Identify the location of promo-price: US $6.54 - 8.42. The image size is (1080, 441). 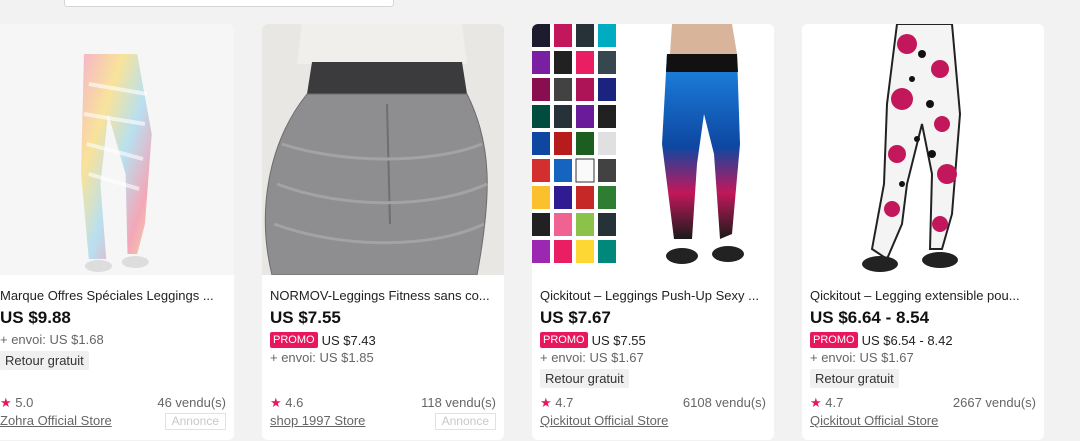
(907, 340).